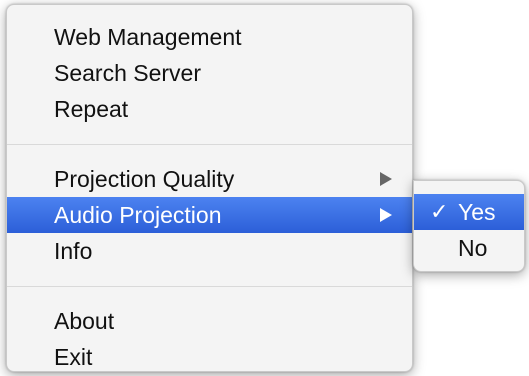  I want to click on menu-item-info: Info, so click(209, 251).